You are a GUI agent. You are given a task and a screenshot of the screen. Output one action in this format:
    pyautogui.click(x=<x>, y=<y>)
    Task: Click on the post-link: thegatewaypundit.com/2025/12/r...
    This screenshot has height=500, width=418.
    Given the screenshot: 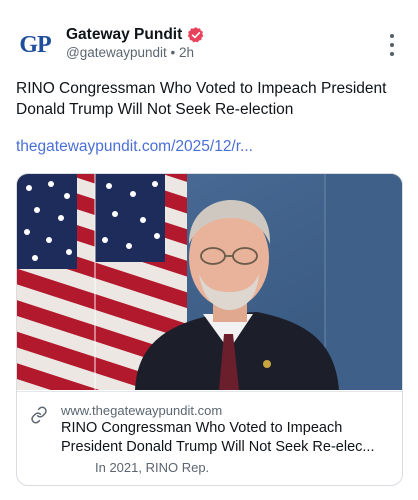 What is the action you would take?
    pyautogui.click(x=134, y=147)
    